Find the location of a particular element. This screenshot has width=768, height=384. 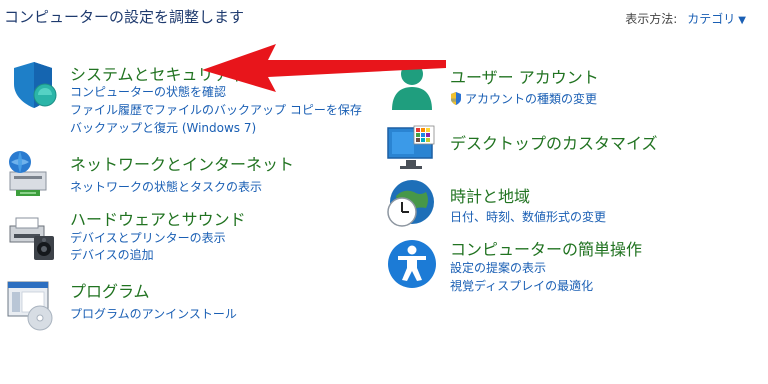

link-uninstall-program: プログラムのアンインストール is located at coordinates (153, 313).